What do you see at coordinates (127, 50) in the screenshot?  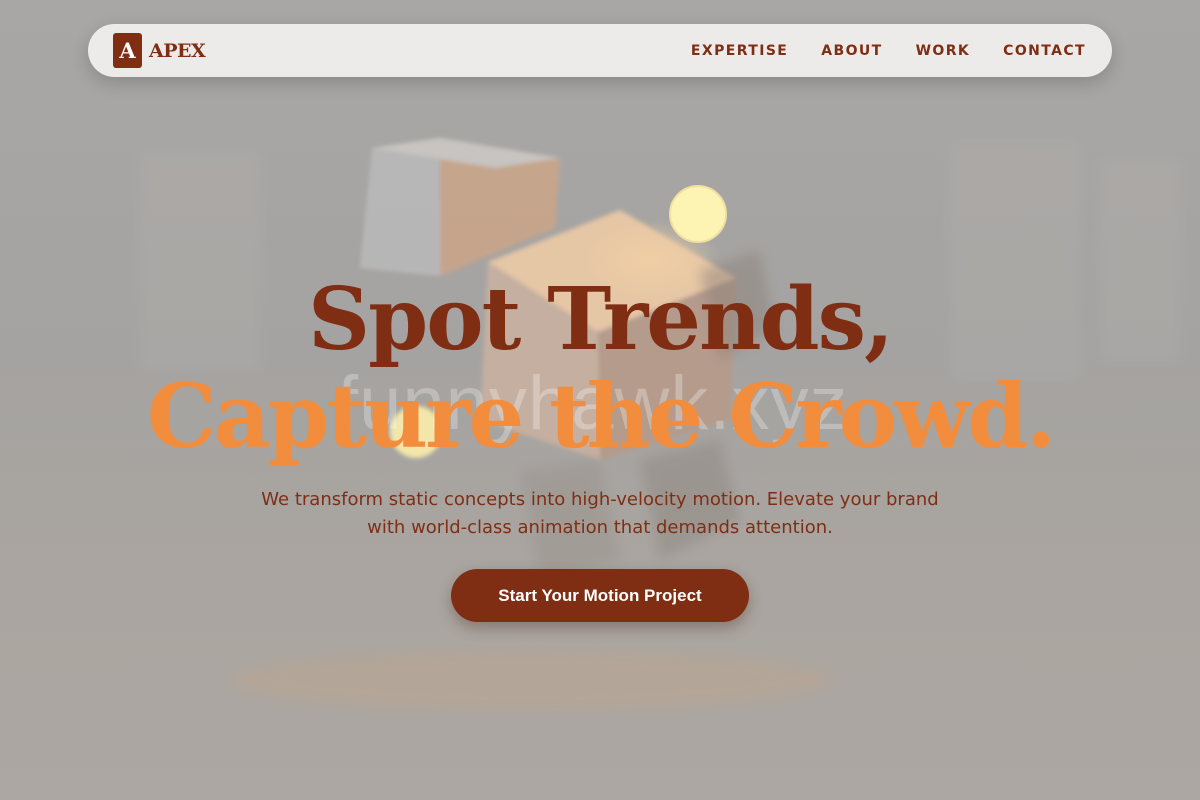 I see `brand-logo-icon: A` at bounding box center [127, 50].